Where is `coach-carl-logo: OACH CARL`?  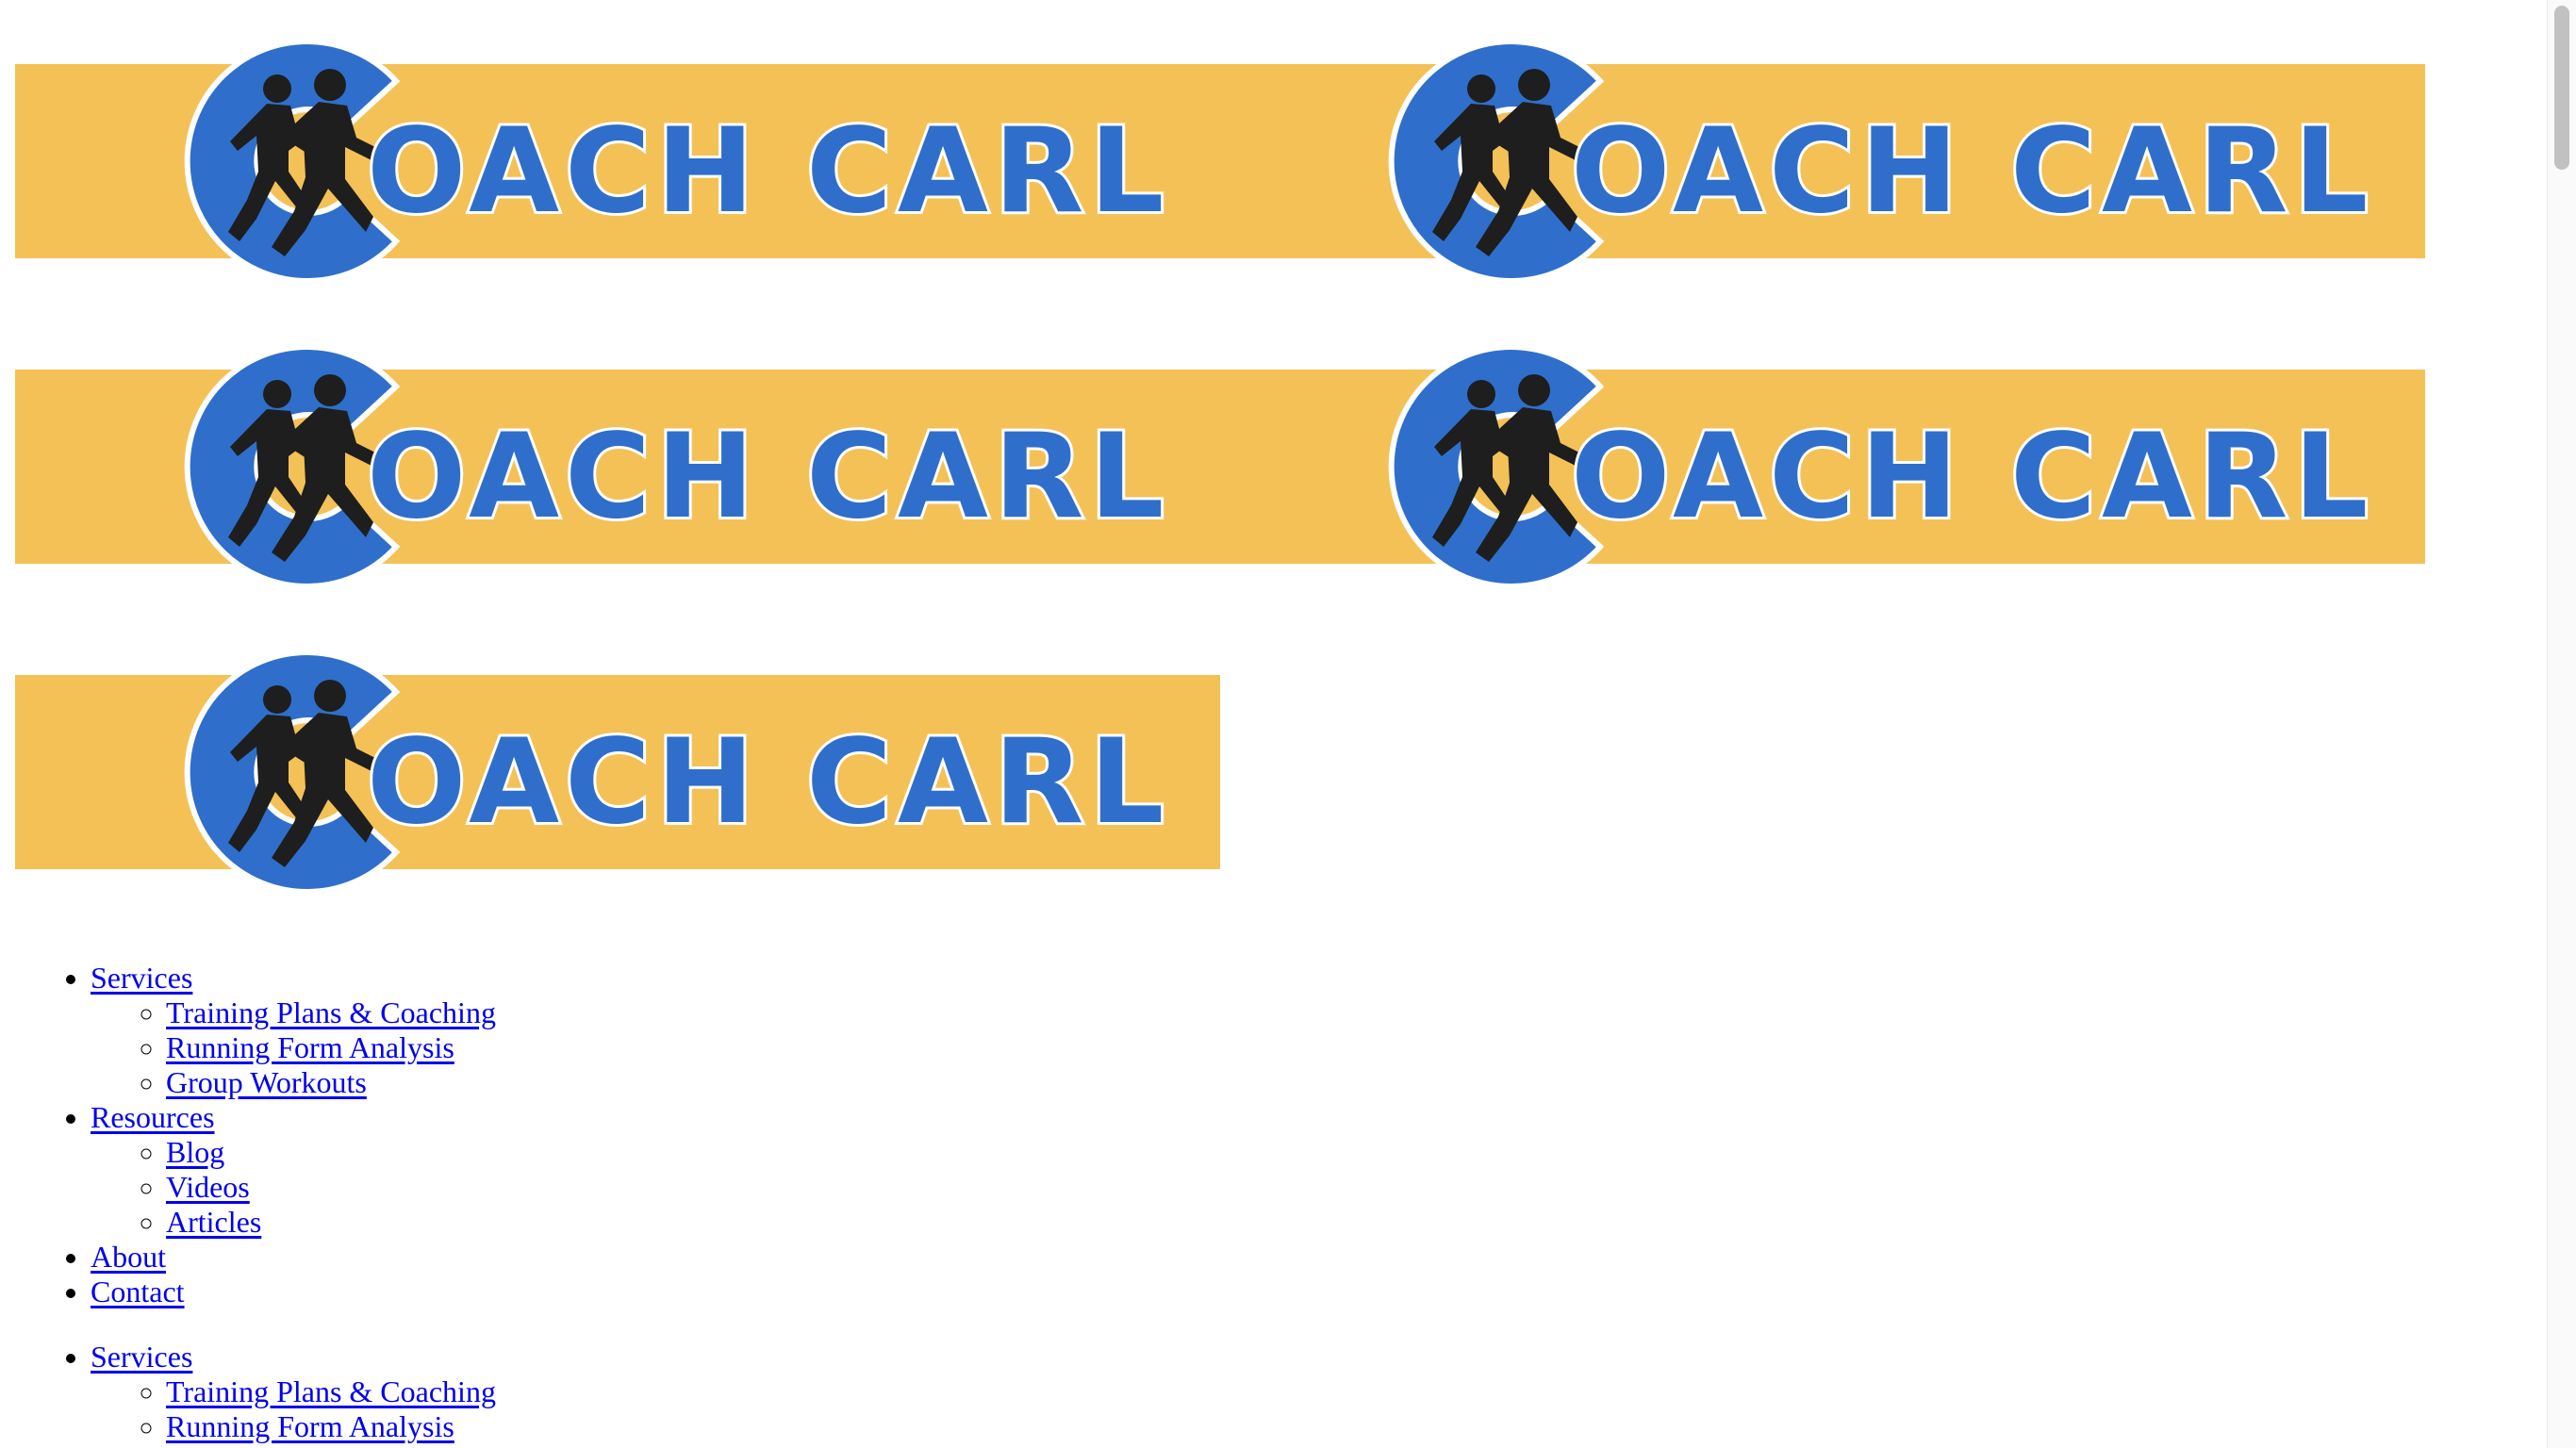 coach-carl-logo: OACH CARL is located at coordinates (617, 777).